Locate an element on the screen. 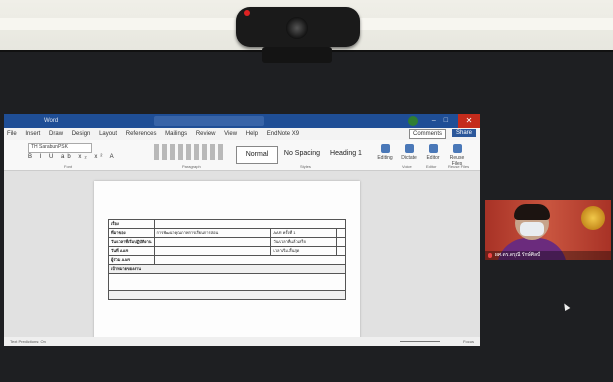  window-controls: –□ is located at coordinates (444, 120).